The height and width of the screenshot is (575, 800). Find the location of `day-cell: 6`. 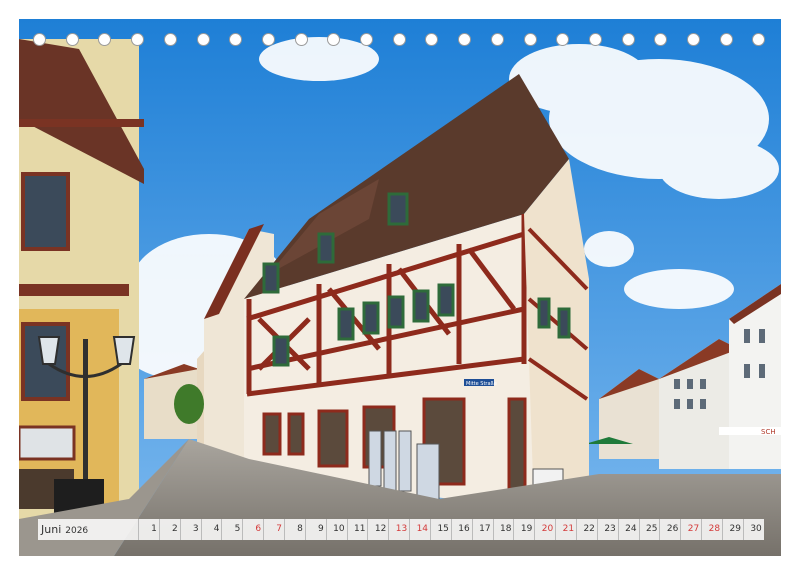

day-cell: 6 is located at coordinates (252, 529).